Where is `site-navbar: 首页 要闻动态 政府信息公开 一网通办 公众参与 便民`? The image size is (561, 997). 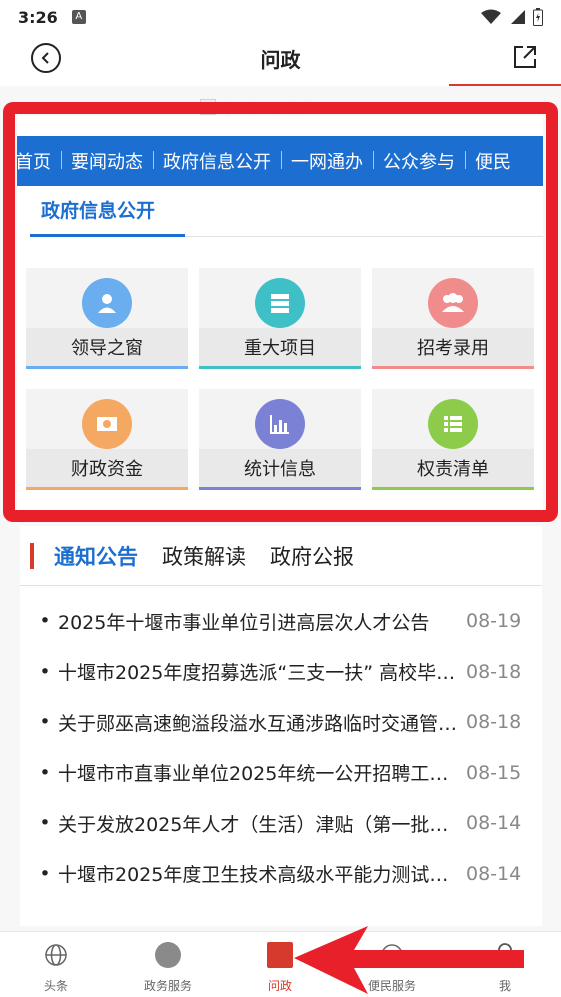
site-navbar: 首页 要闻动态 政府信息公开 一网通办 公众参与 便民 is located at coordinates (280, 161).